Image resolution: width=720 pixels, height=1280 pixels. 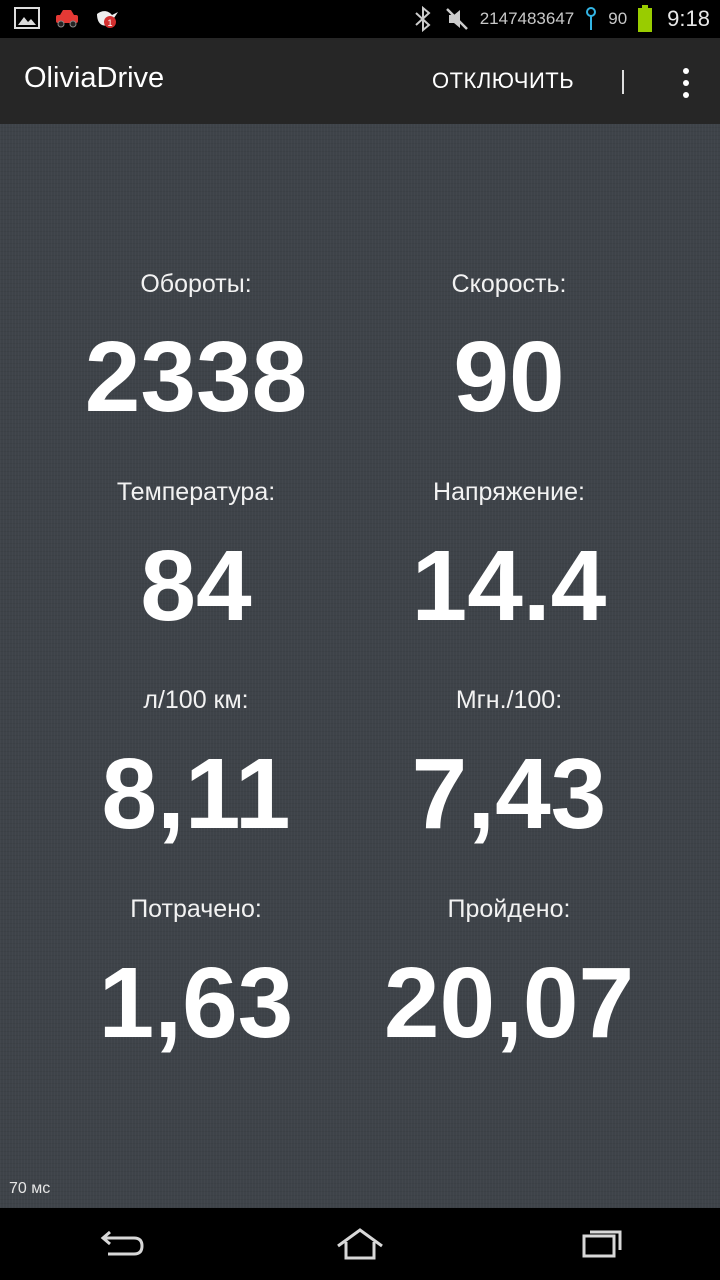 What do you see at coordinates (423, 19) in the screenshot?
I see `bluetooth-icon` at bounding box center [423, 19].